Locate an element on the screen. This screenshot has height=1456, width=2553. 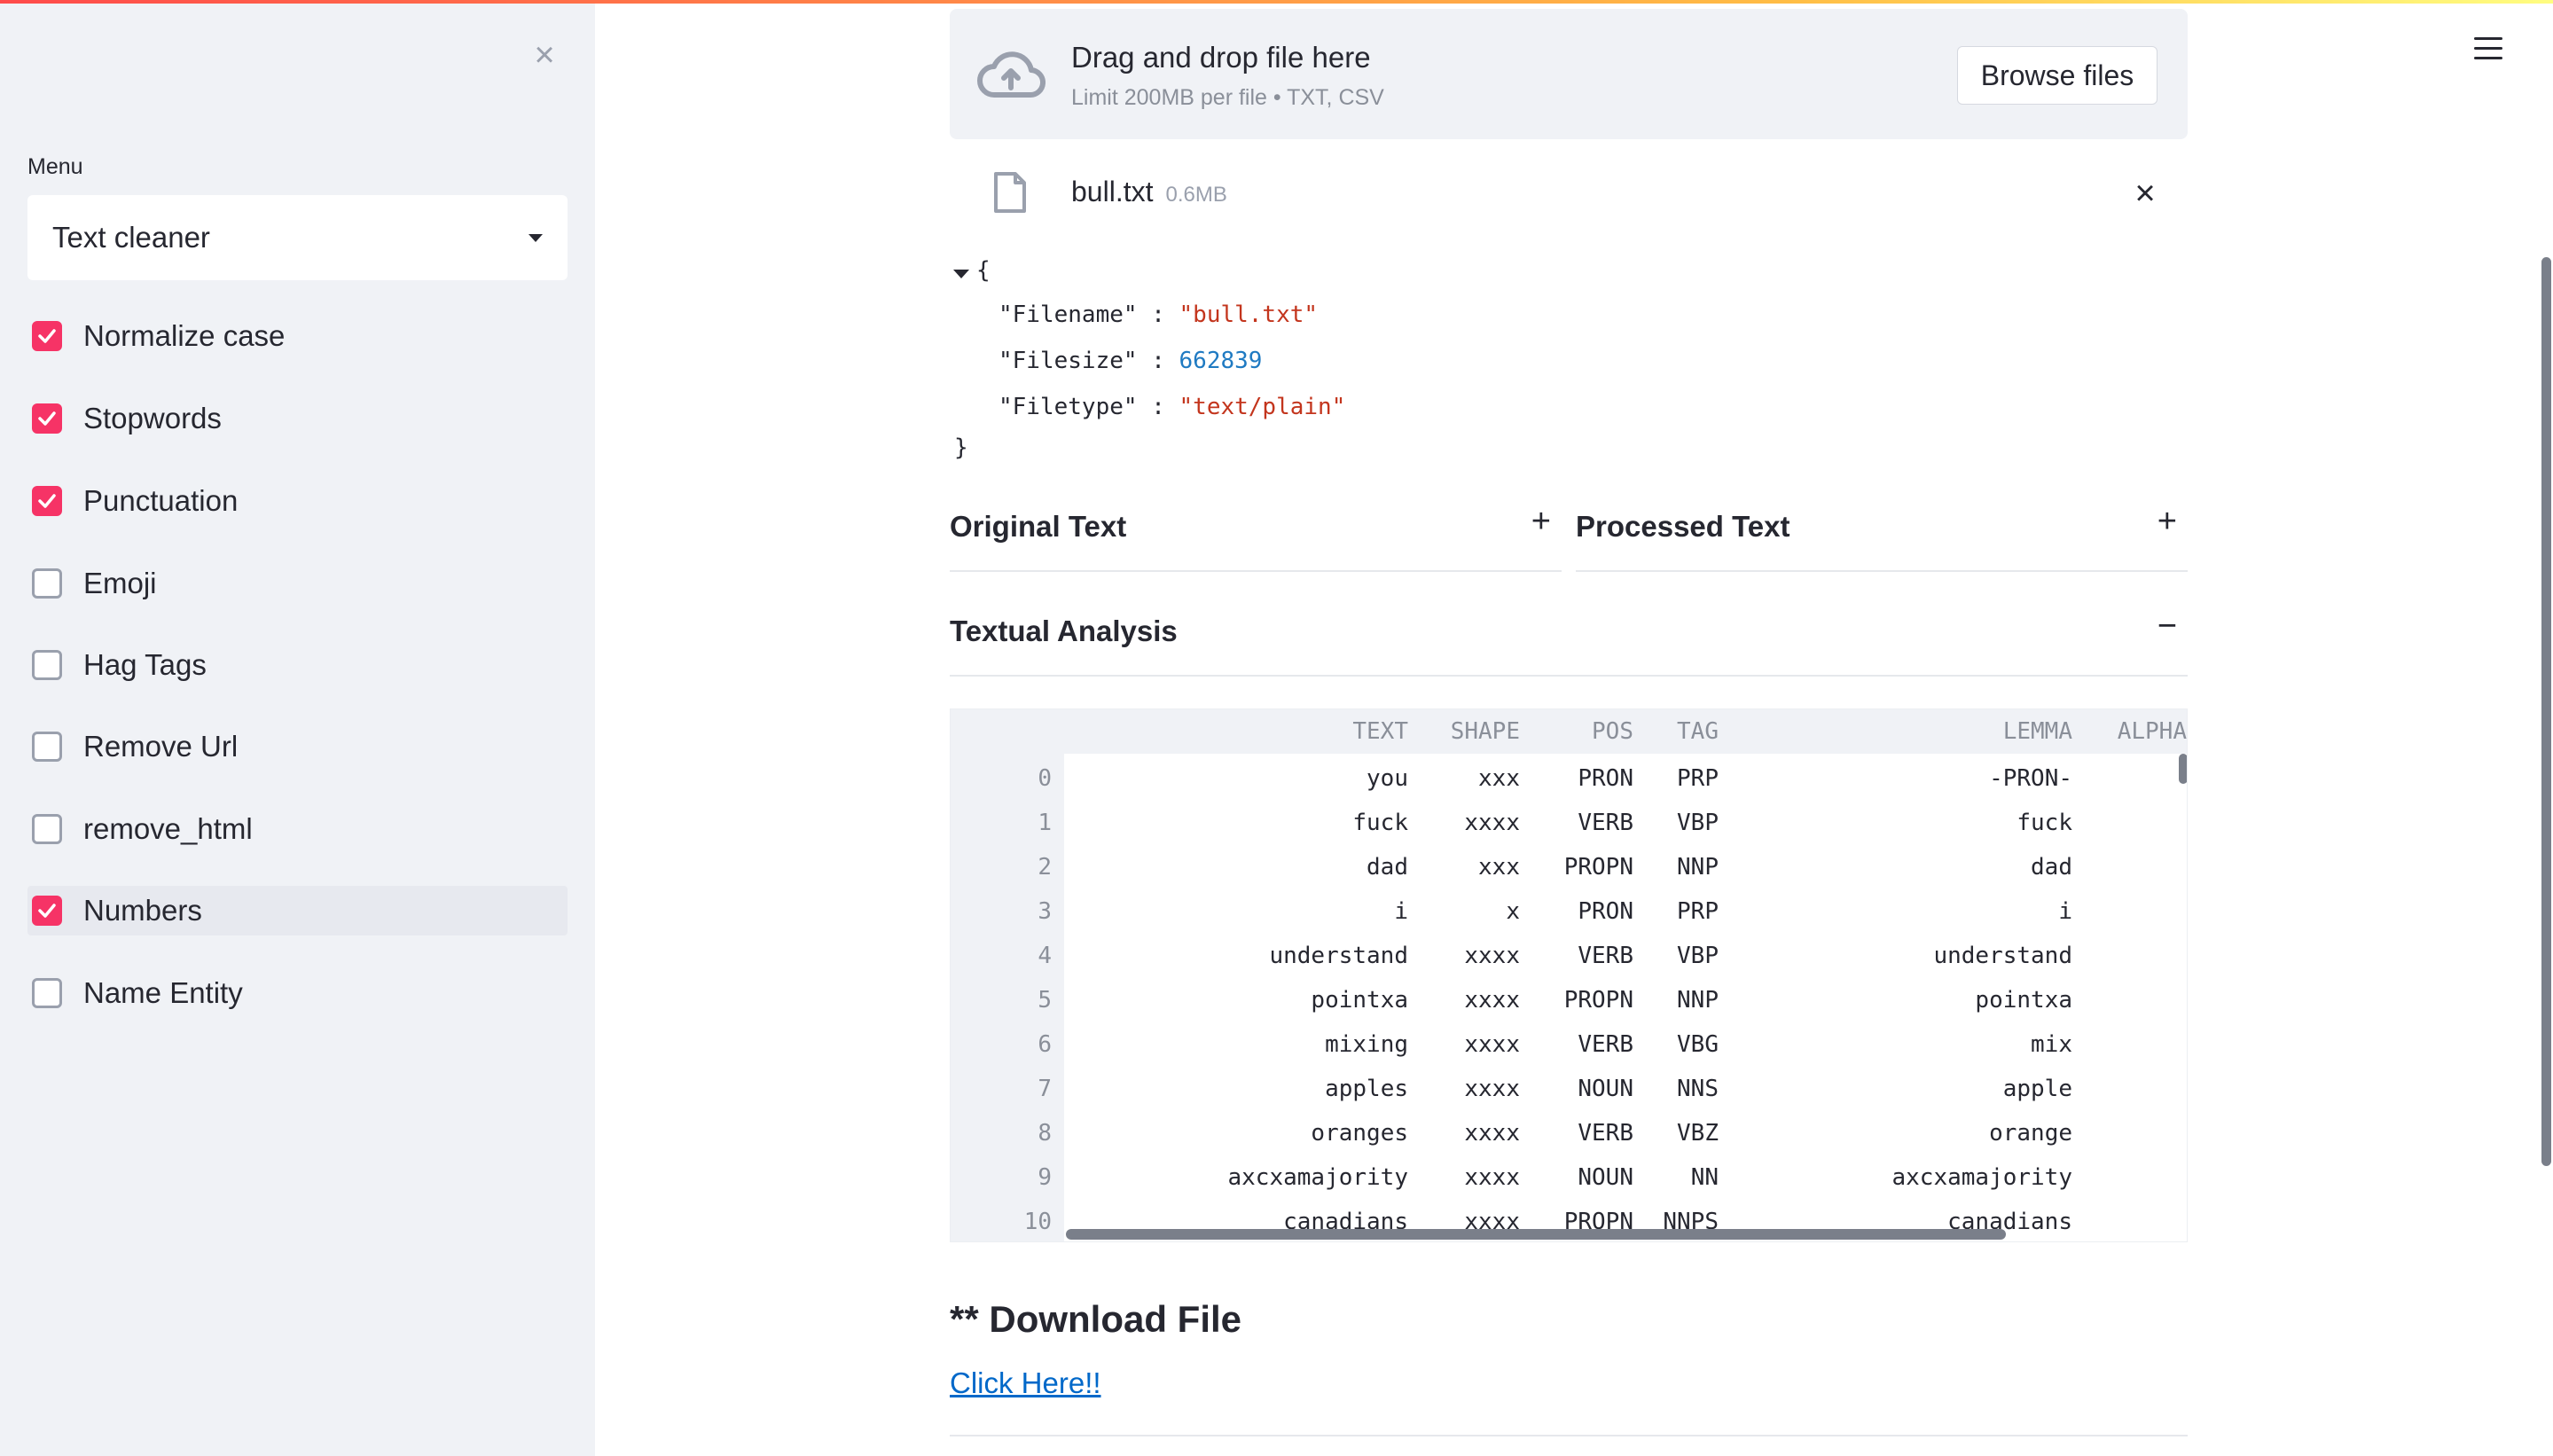
table-row: 7 apples xxxx NOUN NNS apple is located at coordinates (1569, 1098).